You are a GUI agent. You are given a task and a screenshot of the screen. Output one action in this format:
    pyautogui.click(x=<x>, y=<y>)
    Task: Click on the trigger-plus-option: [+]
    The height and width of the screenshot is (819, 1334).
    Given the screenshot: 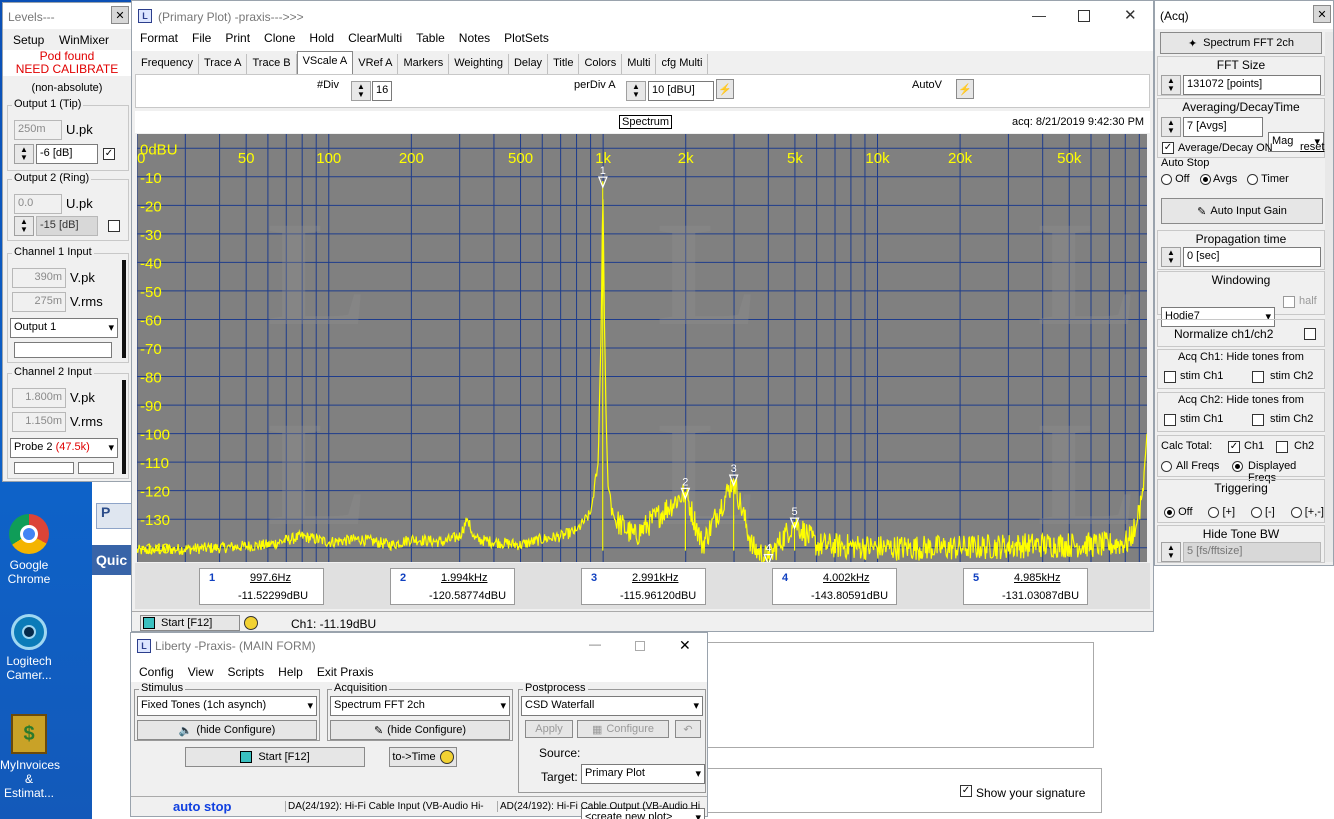 What is the action you would take?
    pyautogui.click(x=1221, y=512)
    